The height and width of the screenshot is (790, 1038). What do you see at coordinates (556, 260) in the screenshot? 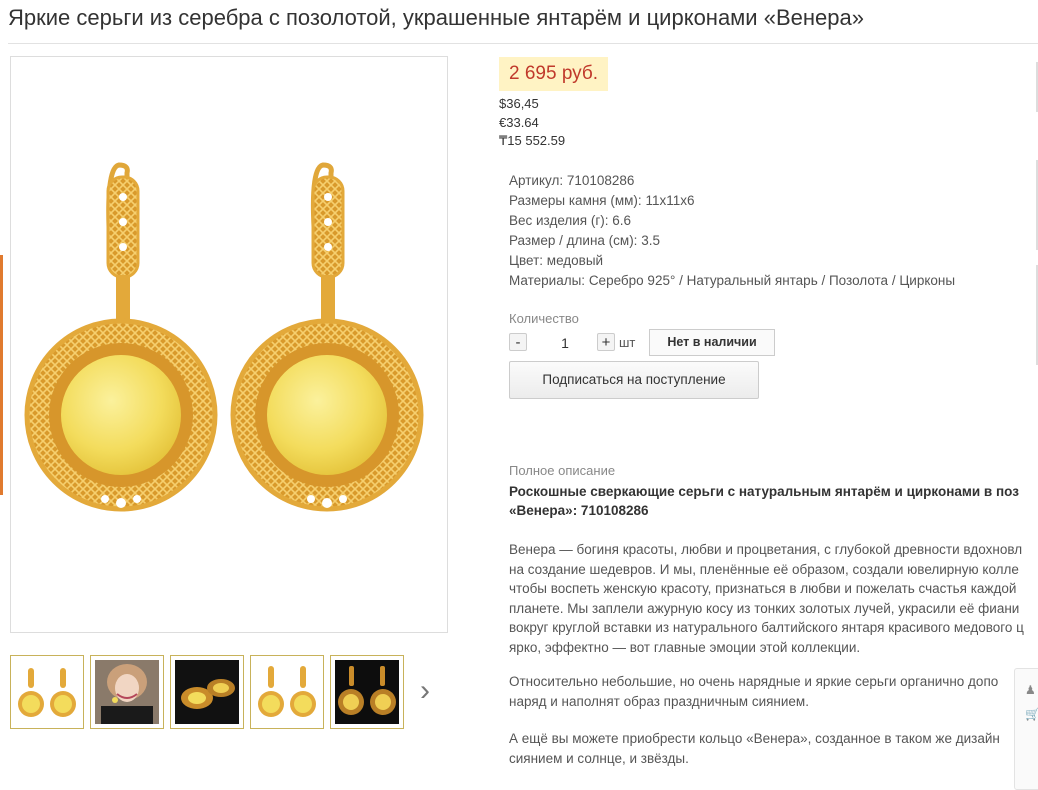
I see `property-color: Цвет: медовый` at bounding box center [556, 260].